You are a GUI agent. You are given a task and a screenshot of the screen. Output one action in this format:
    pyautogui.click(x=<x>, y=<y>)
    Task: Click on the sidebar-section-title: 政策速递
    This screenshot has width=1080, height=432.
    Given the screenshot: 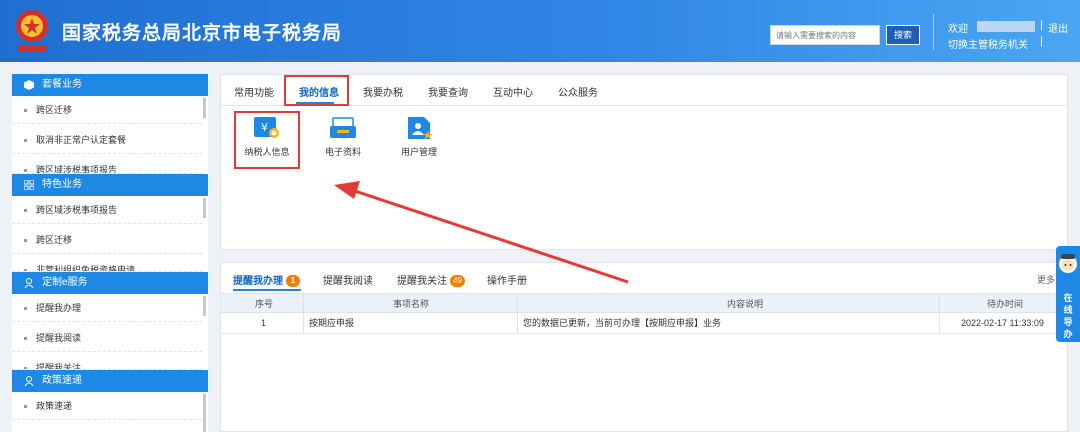 What is the action you would take?
    pyautogui.click(x=62, y=380)
    